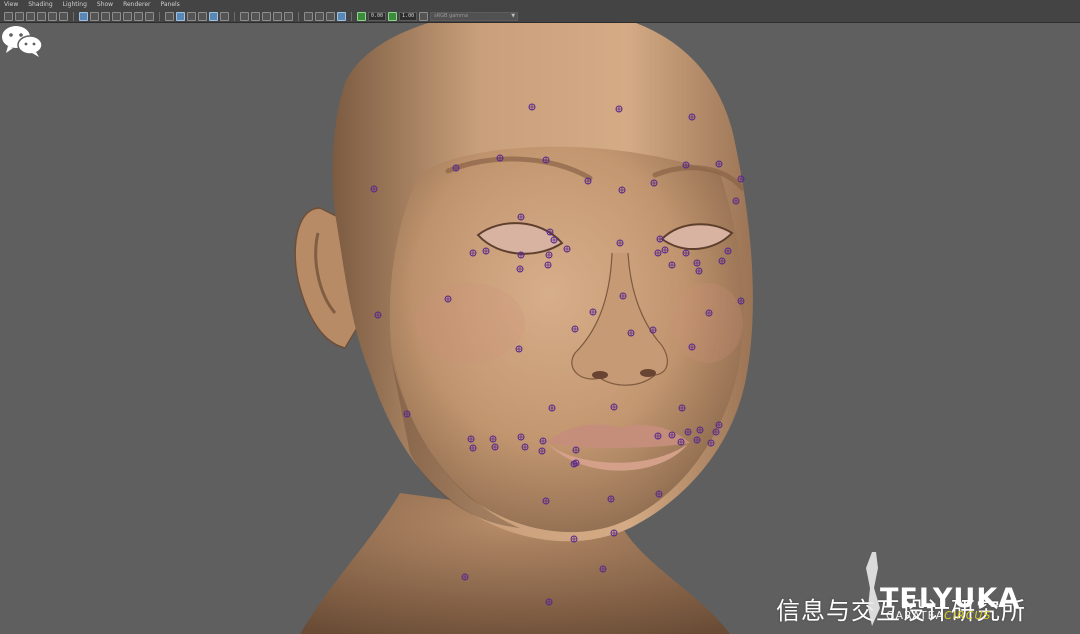 Image resolution: width=1080 pixels, height=634 pixels. I want to click on view-transform-icon, so click(424, 16).